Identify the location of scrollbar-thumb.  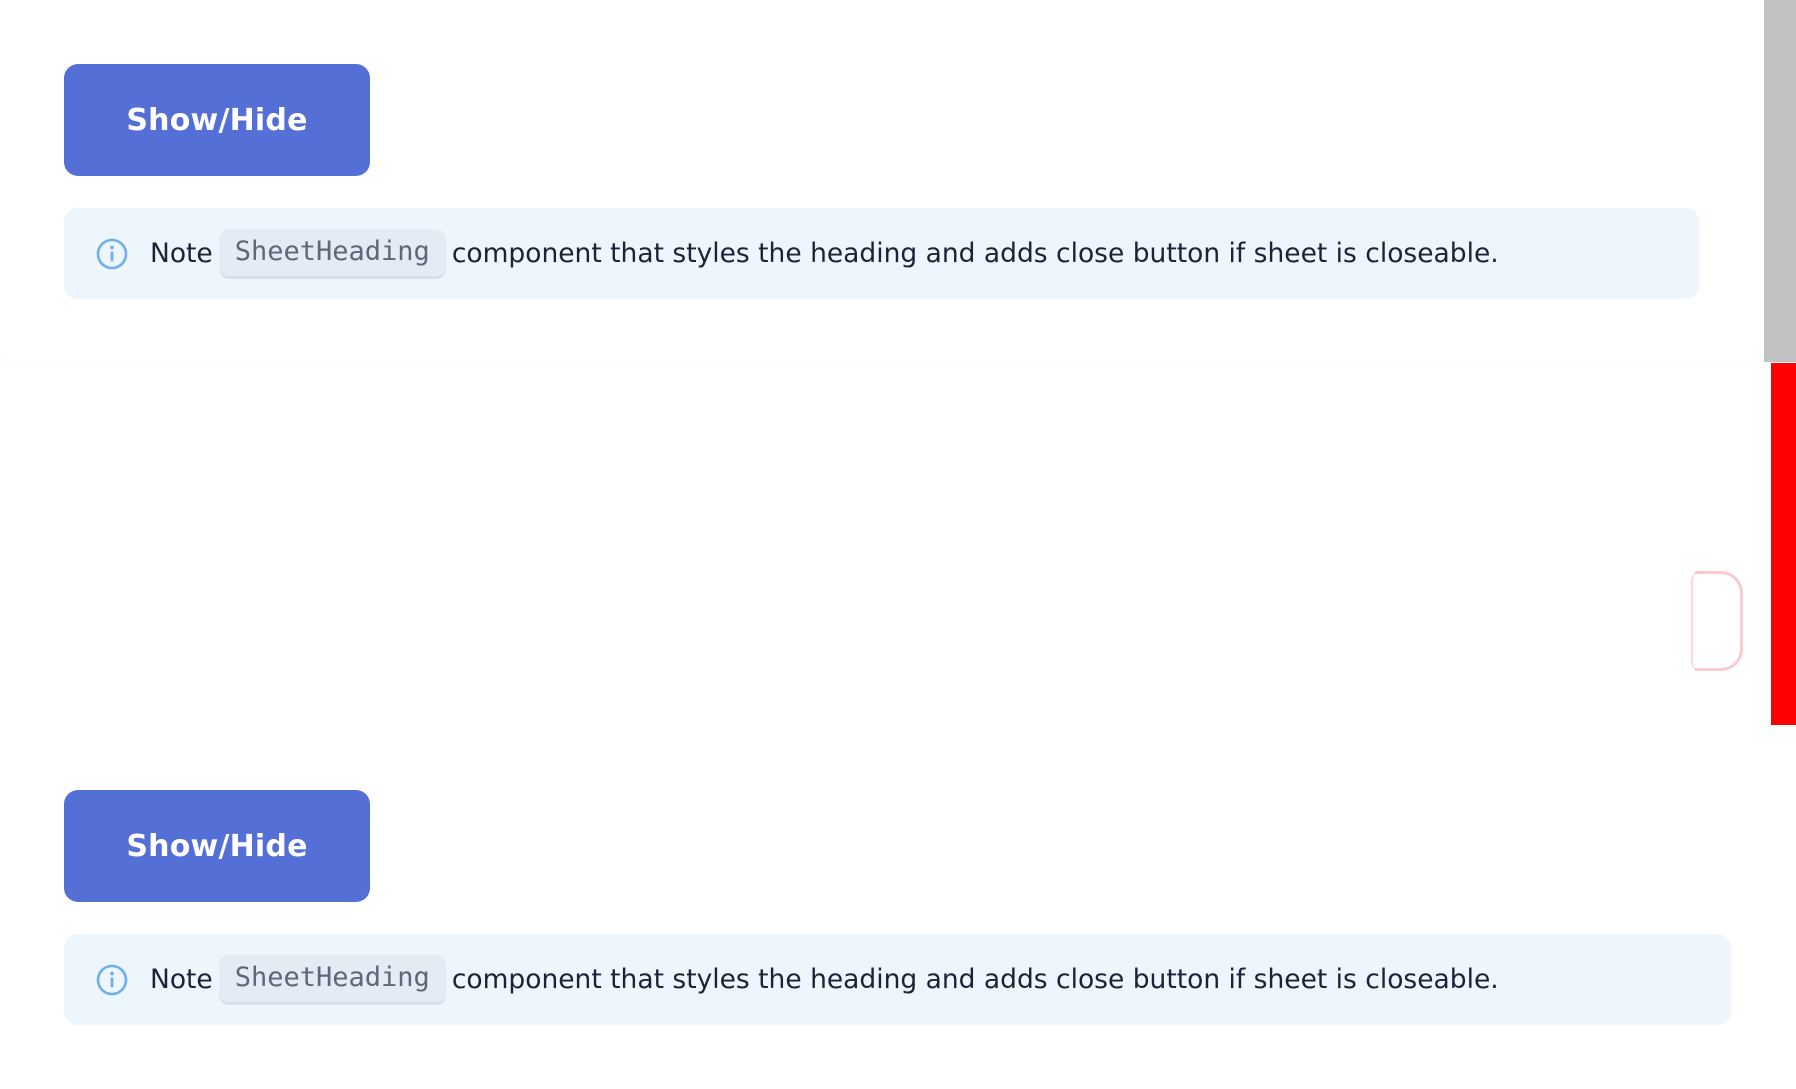
(1780, 181).